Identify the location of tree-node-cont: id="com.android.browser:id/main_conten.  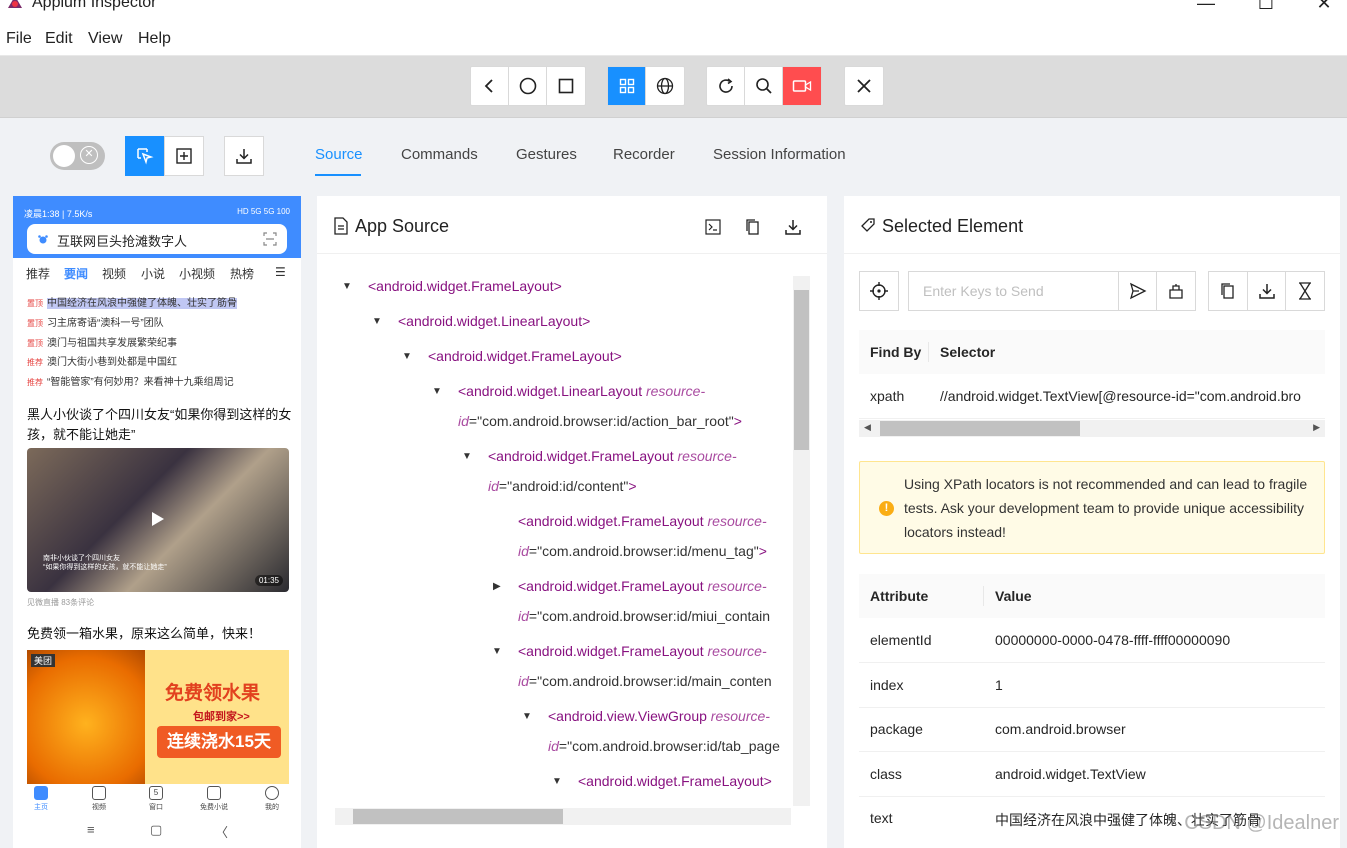
(645, 681).